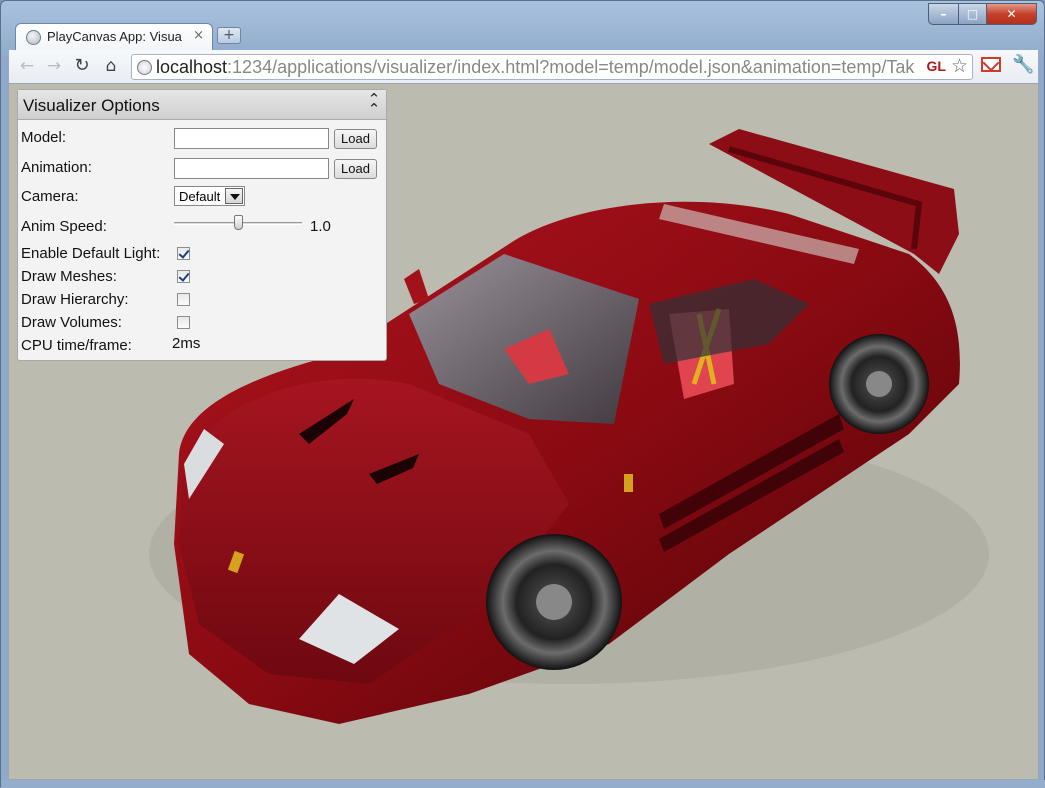  I want to click on globe-icon, so click(33, 37).